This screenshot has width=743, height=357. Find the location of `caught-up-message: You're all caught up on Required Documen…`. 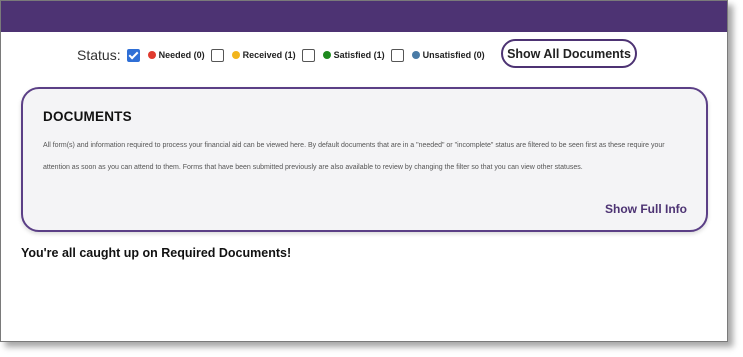

caught-up-message: You're all caught up on Required Documen… is located at coordinates (156, 253).